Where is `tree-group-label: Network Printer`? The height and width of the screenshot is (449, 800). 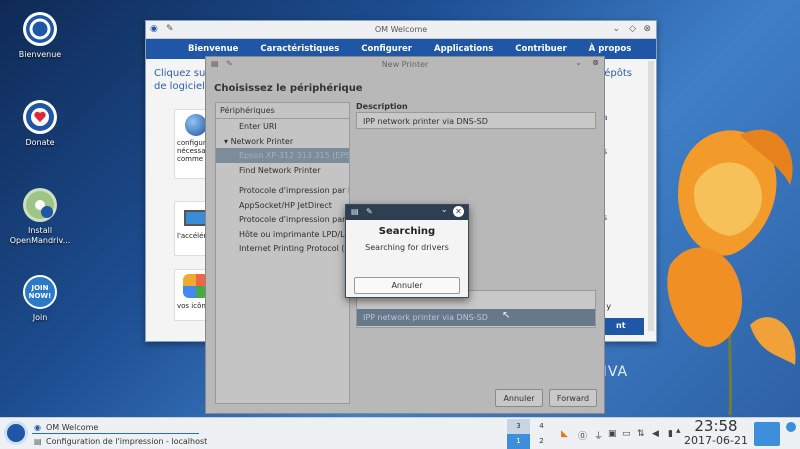
tree-group-label: Network Printer is located at coordinates (262, 141).